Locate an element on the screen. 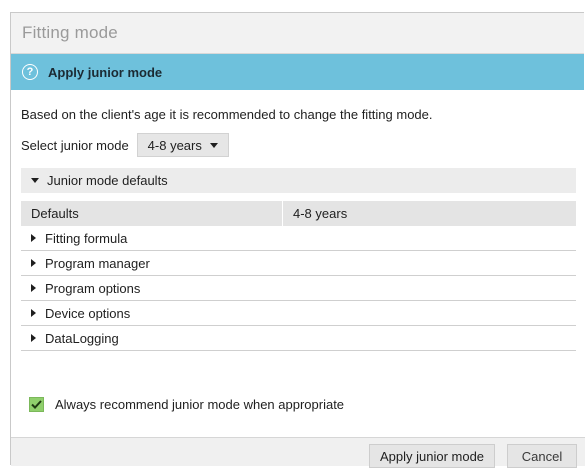  cancel-button: Cancel is located at coordinates (542, 456).